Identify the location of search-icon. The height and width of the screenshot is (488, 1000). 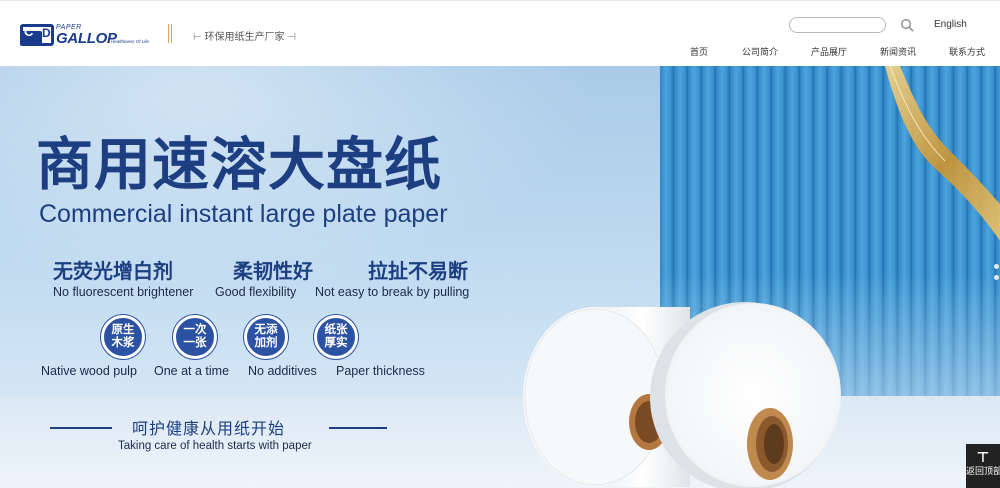
(907, 25).